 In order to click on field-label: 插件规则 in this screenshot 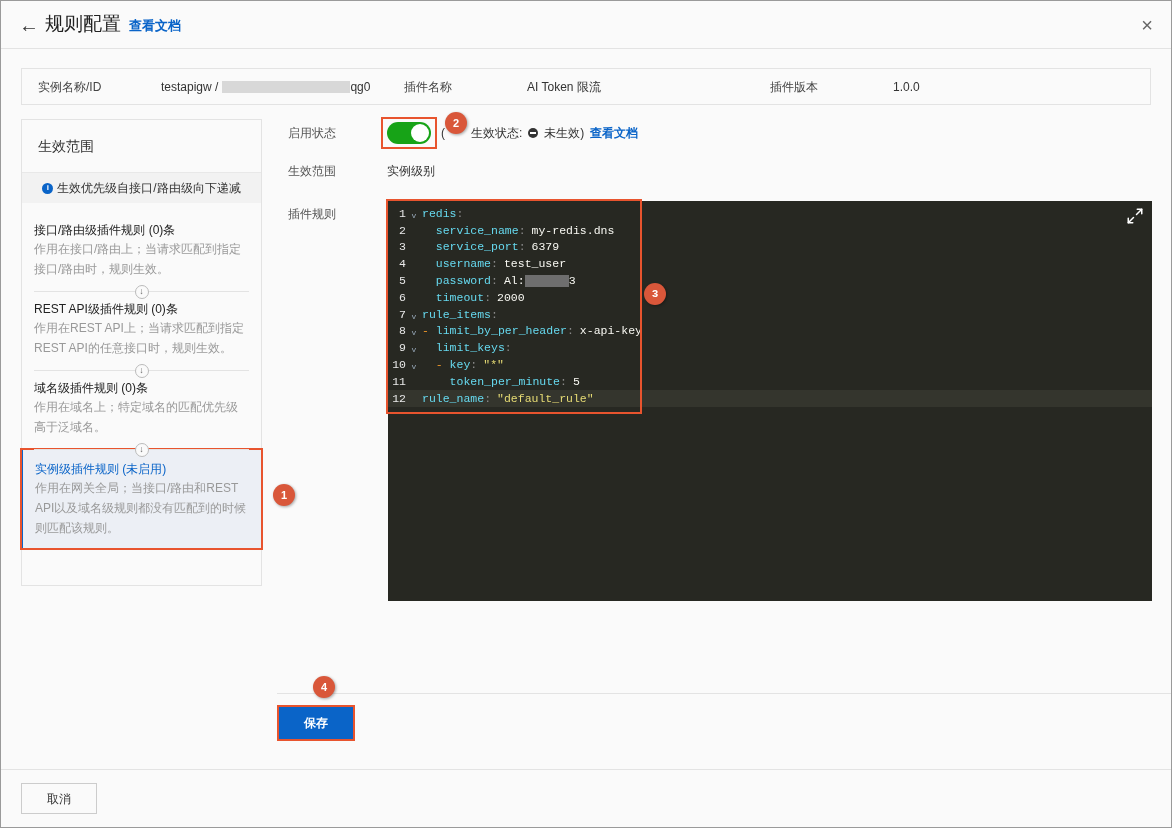, I will do `click(312, 214)`.